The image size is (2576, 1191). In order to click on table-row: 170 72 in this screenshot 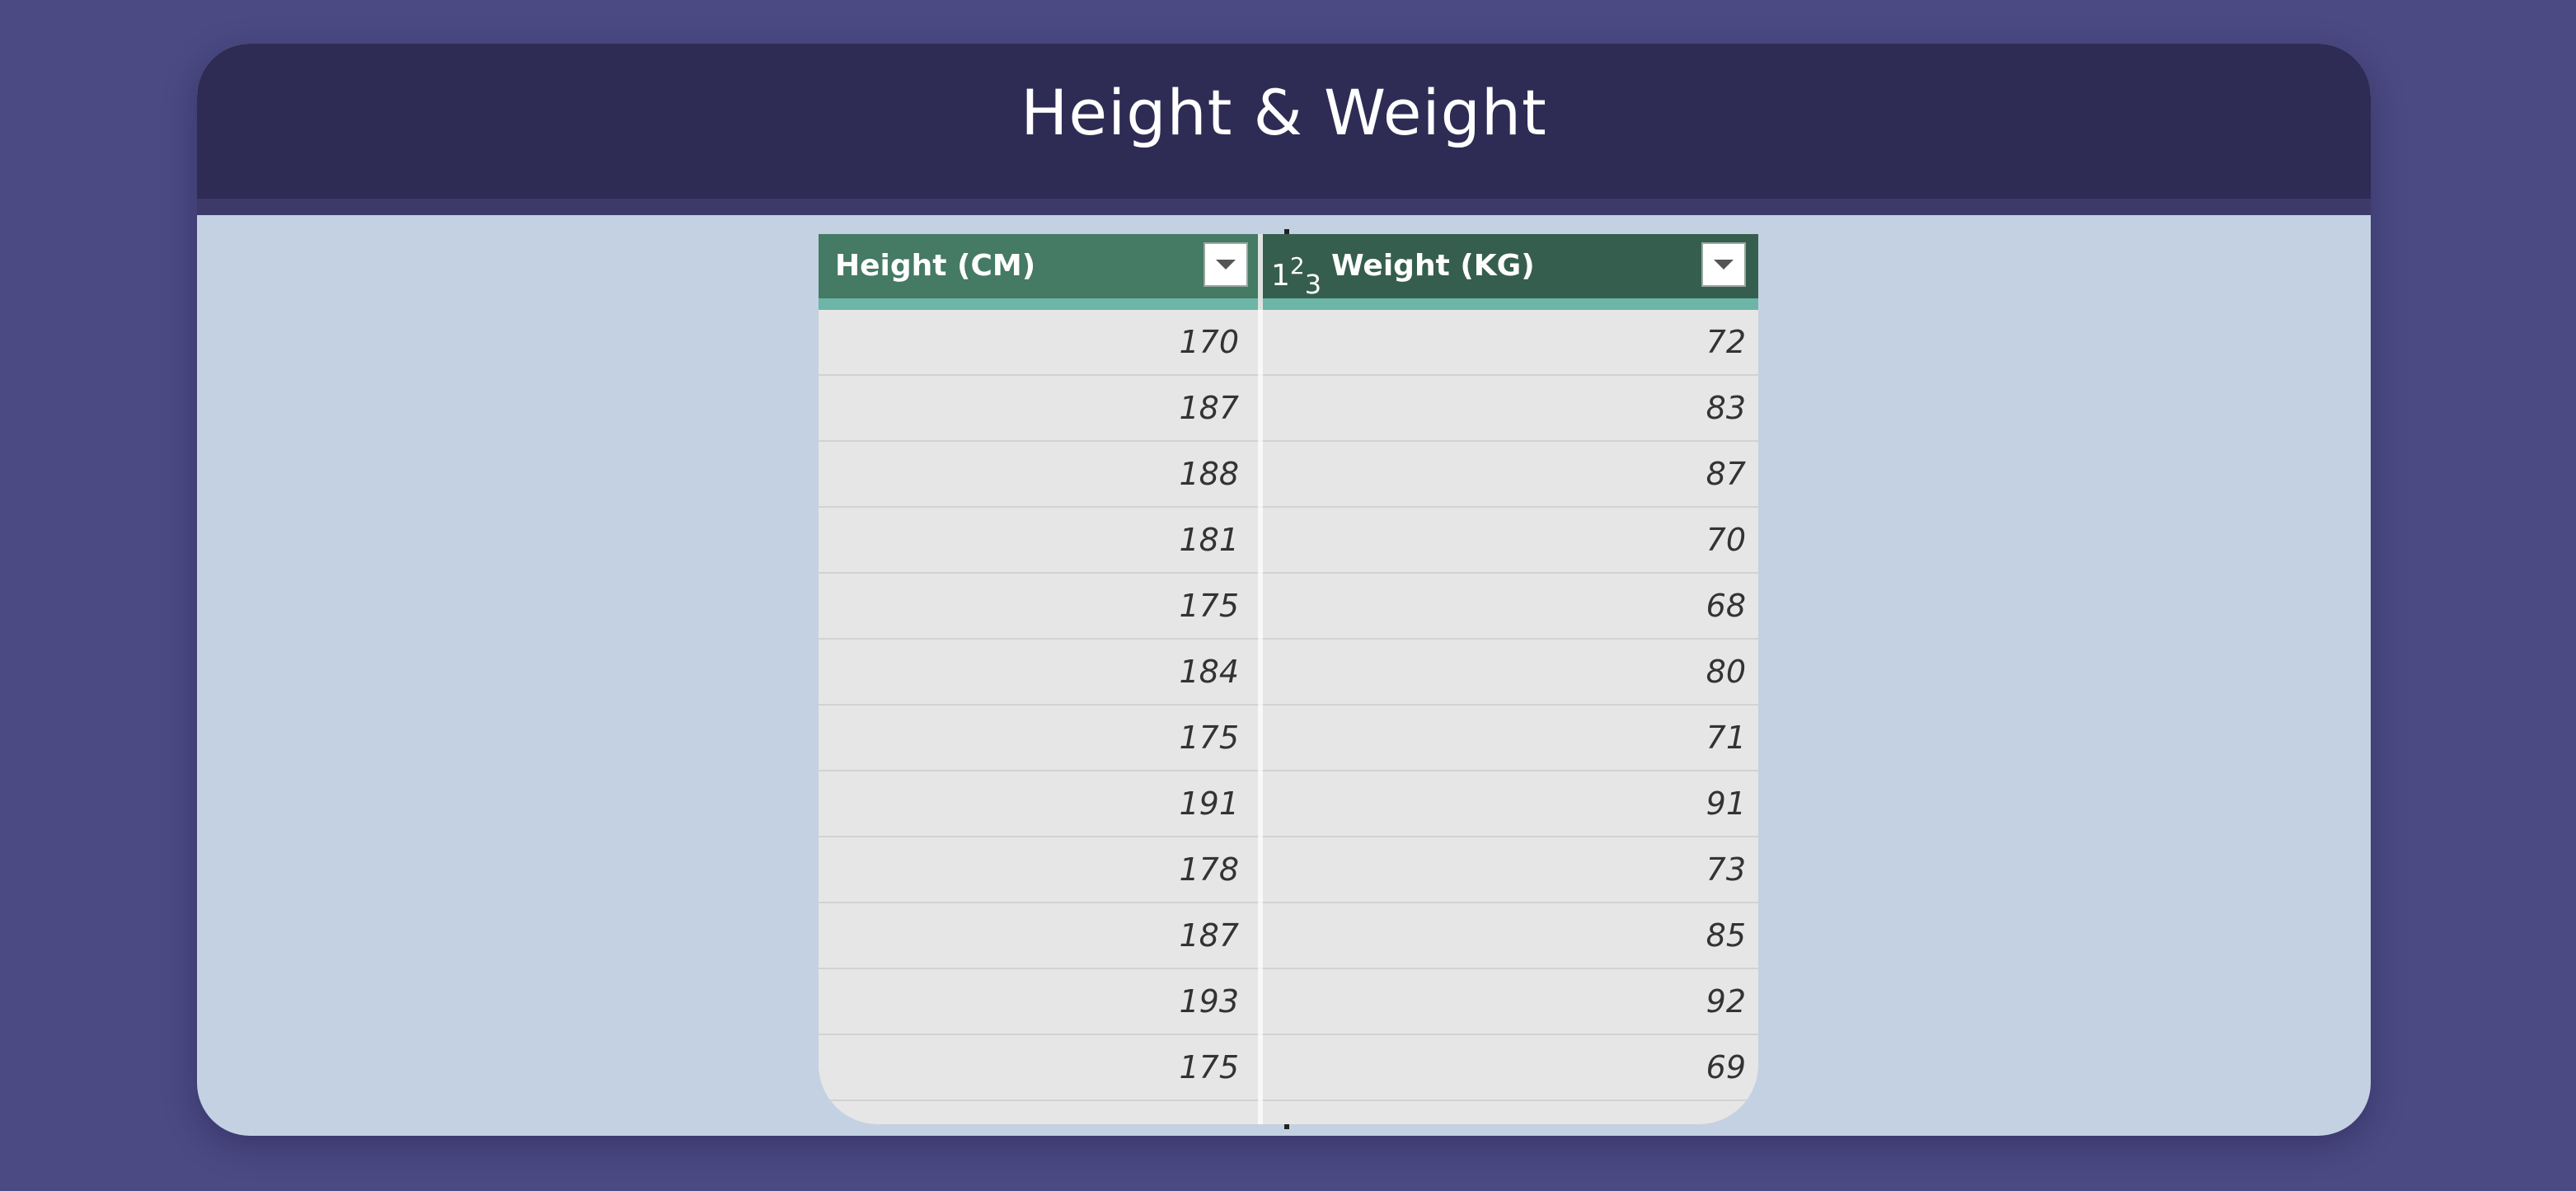, I will do `click(1289, 343)`.